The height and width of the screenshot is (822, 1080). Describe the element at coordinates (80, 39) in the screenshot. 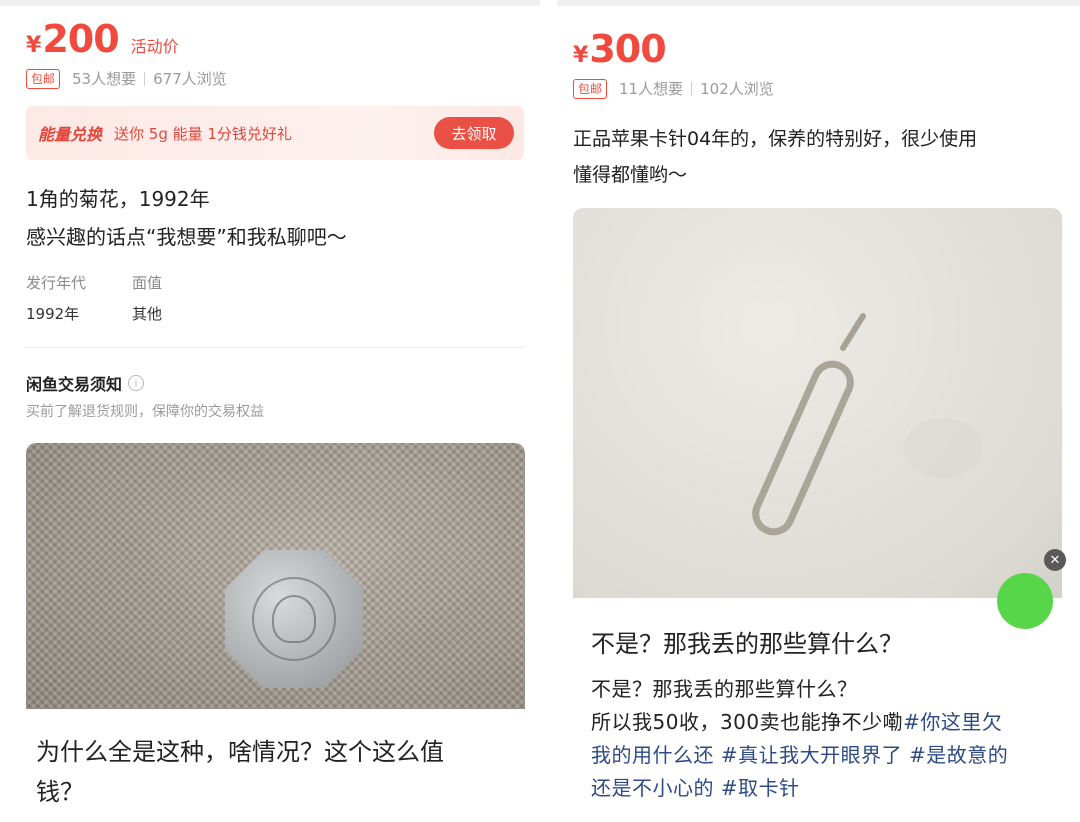

I see `price-amount: 200` at that location.